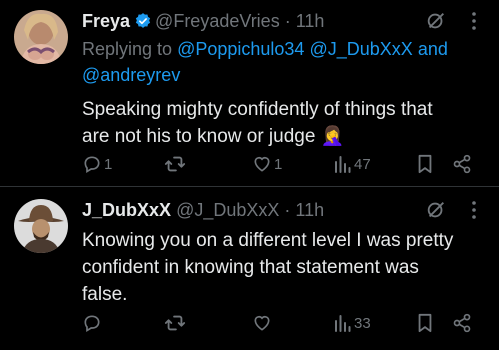  Describe the element at coordinates (126, 210) in the screenshot. I see `display-name: J_DubXxX` at that location.